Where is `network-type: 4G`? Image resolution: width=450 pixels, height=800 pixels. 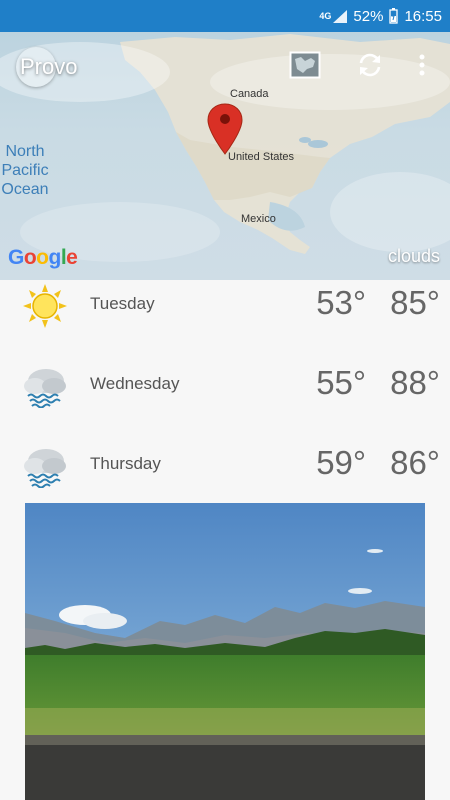 network-type: 4G is located at coordinates (325, 16).